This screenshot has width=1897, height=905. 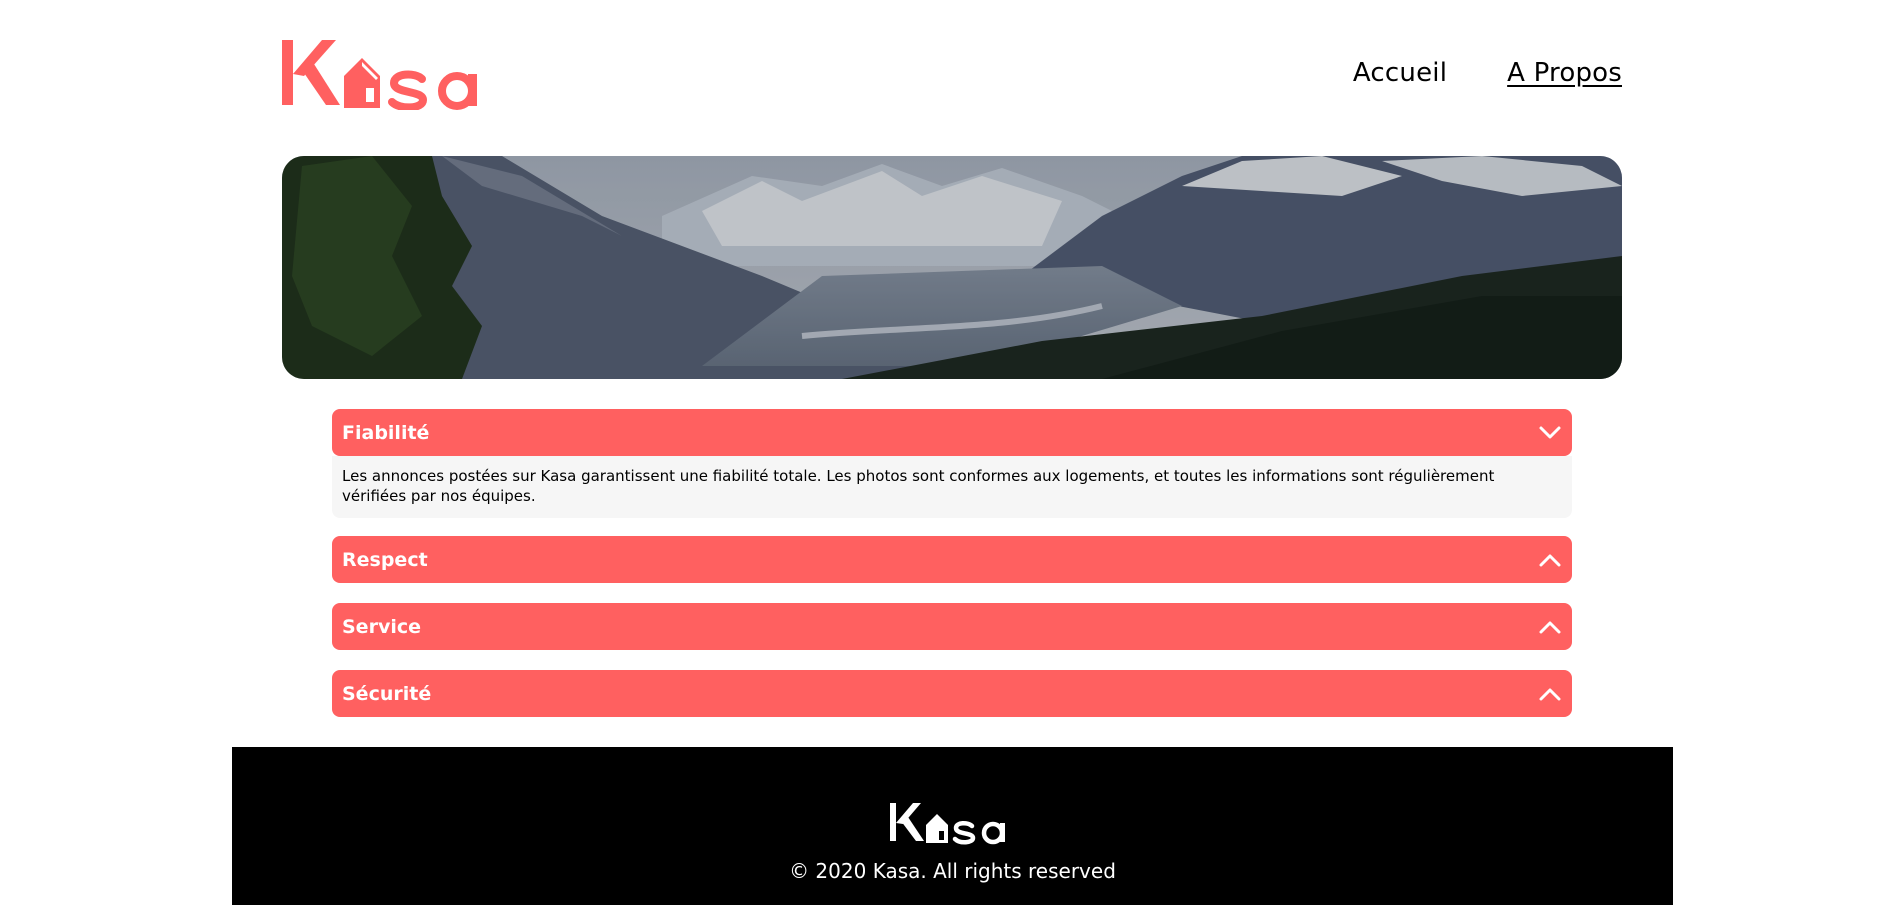 What do you see at coordinates (1550, 433) in the screenshot?
I see `chevron-down-icon` at bounding box center [1550, 433].